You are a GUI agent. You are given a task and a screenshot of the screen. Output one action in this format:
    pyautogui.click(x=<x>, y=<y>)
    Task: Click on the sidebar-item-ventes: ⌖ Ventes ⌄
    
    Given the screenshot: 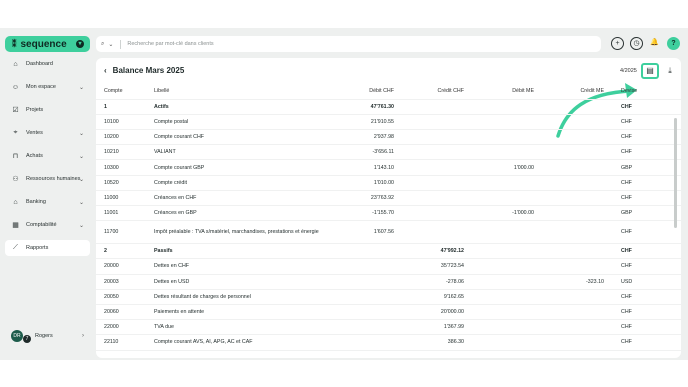 What is the action you would take?
    pyautogui.click(x=47, y=133)
    